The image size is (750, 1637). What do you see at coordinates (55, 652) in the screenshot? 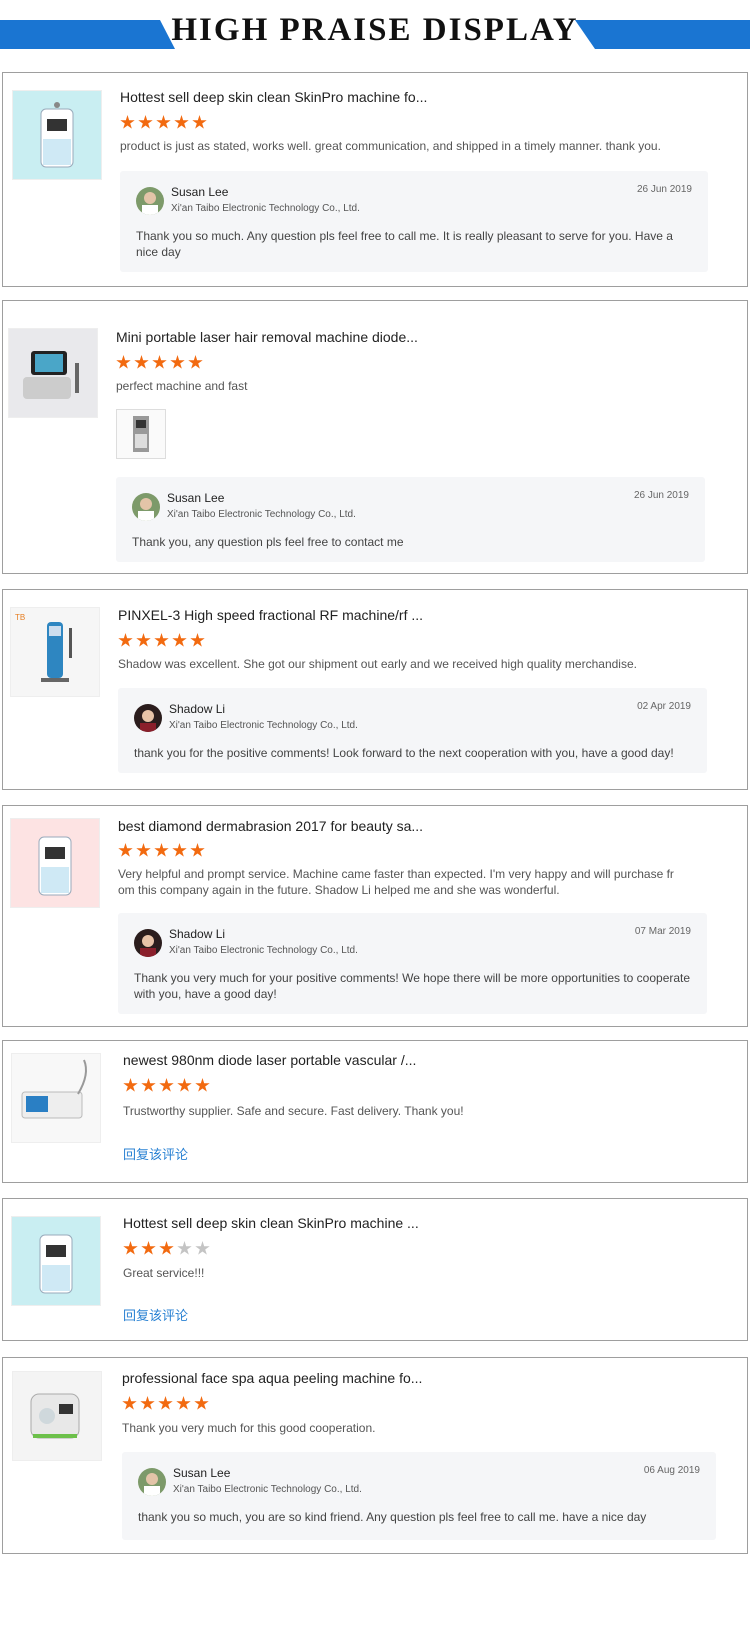
I see `product-thumbnail: TB` at bounding box center [55, 652].